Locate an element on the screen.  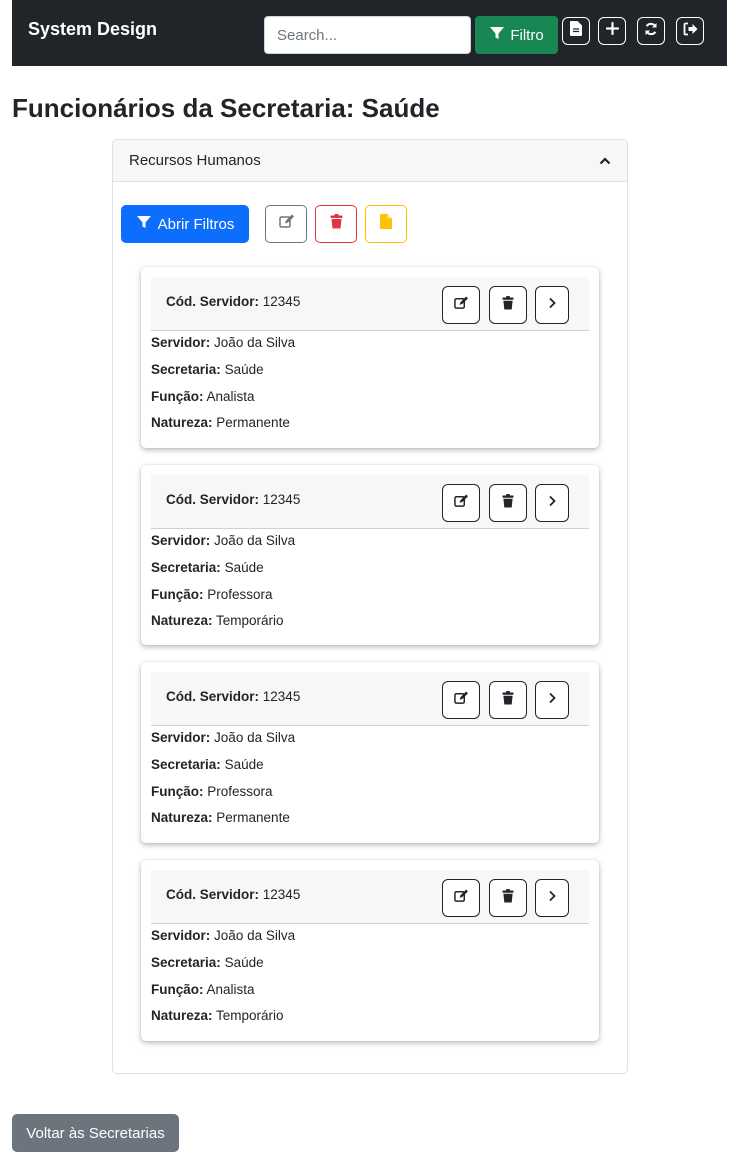
filter-button: Filtro is located at coordinates (516, 35).